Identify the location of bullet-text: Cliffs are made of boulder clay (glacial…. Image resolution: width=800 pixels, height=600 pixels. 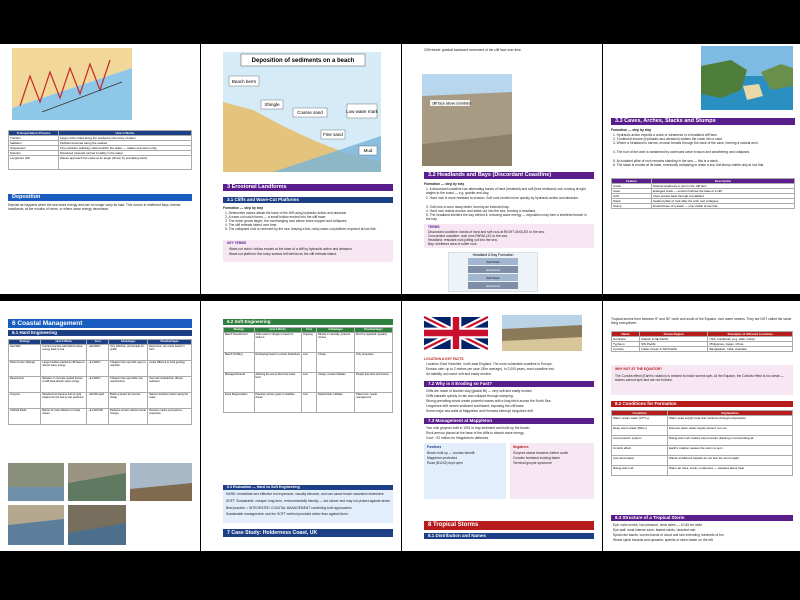
(479, 391).